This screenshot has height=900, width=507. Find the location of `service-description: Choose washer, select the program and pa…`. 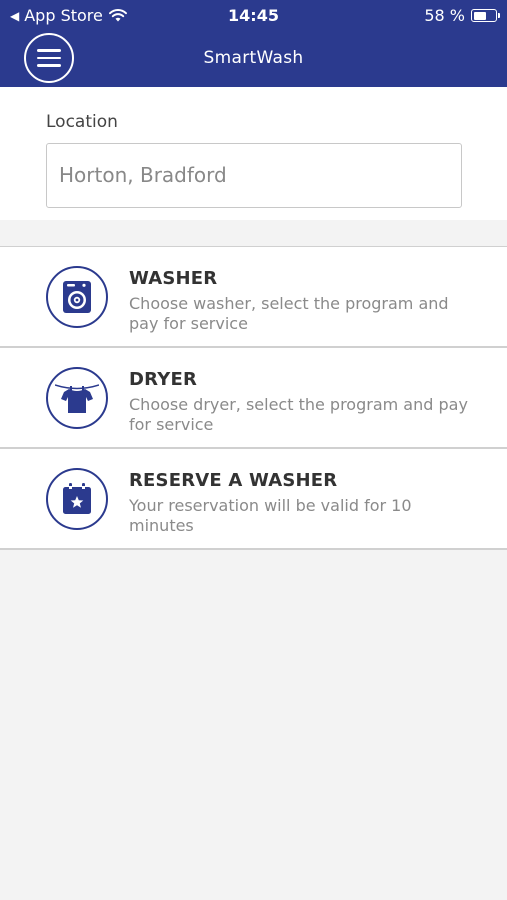

service-description: Choose washer, select the program and pa… is located at coordinates (289, 313).